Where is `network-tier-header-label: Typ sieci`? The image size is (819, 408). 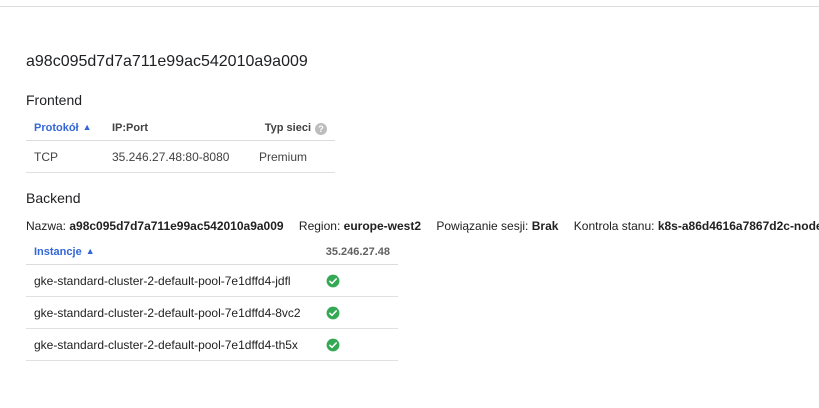 network-tier-header-label: Typ sieci is located at coordinates (287, 127).